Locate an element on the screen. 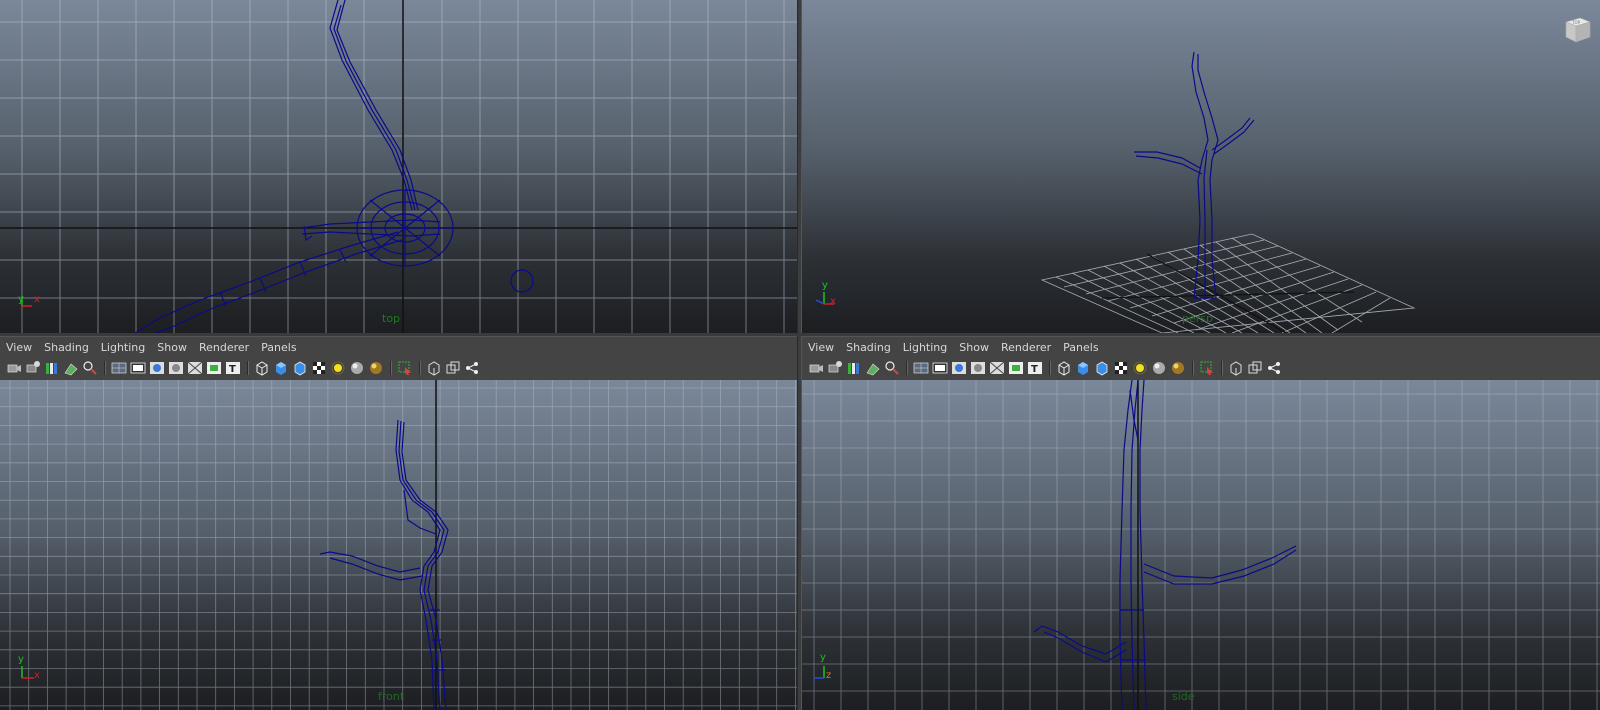 The width and height of the screenshot is (1600, 710). svg-text: T is located at coordinates (1034, 369).